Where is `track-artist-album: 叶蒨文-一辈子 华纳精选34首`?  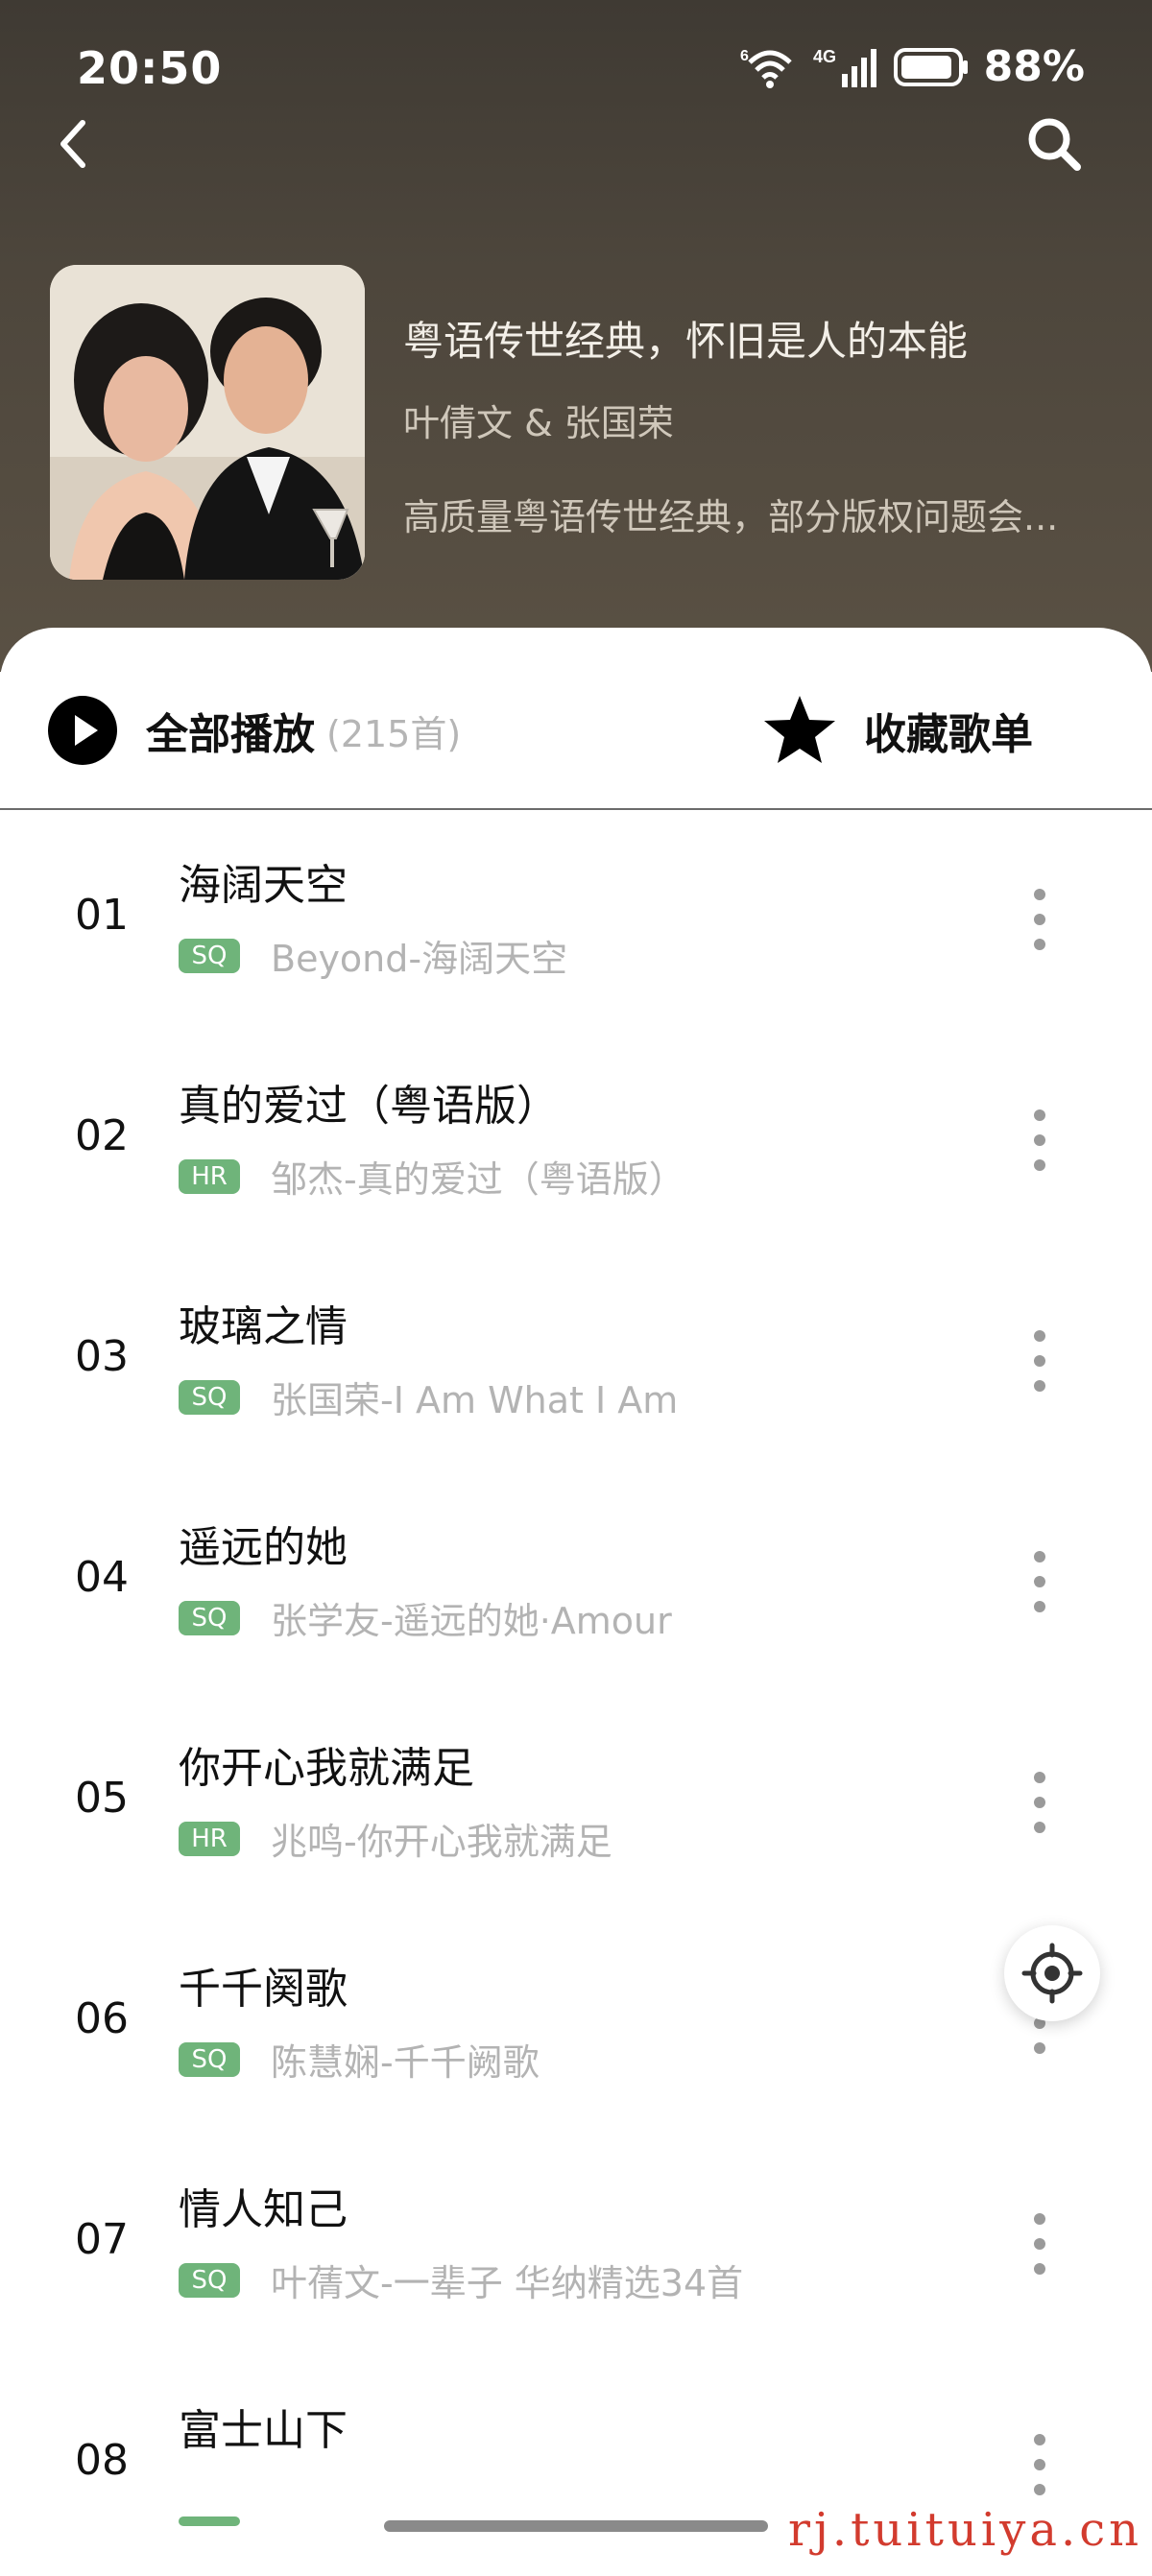
track-artist-album: 叶蒨文-一辈子 华纳精选34首 is located at coordinates (507, 2283).